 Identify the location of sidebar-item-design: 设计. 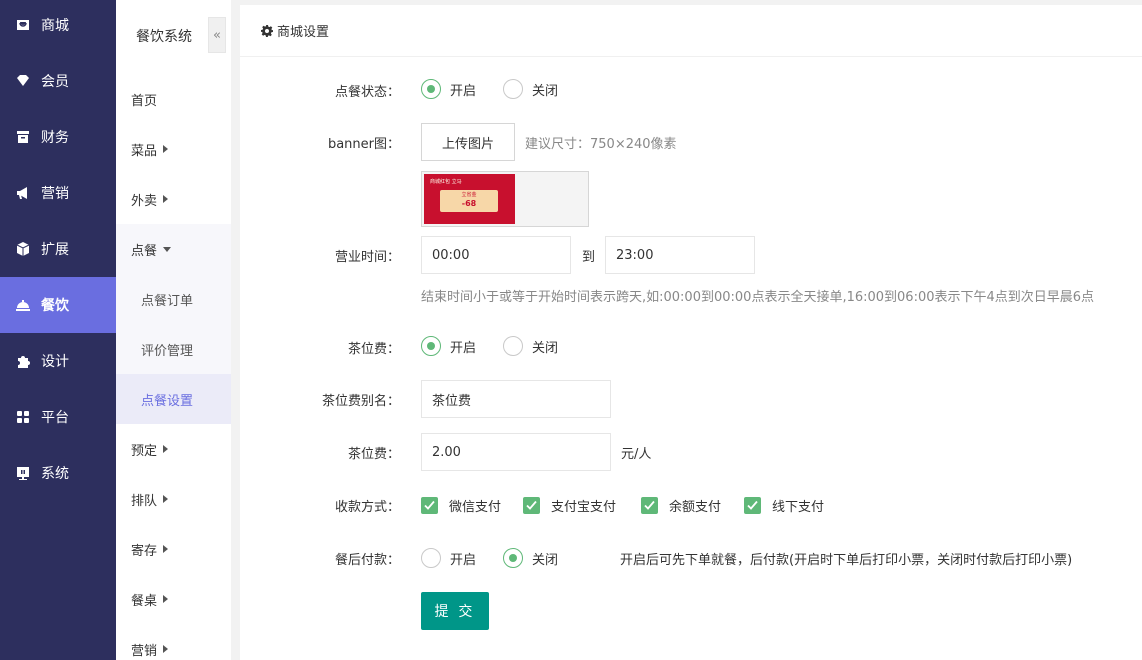
(58, 361).